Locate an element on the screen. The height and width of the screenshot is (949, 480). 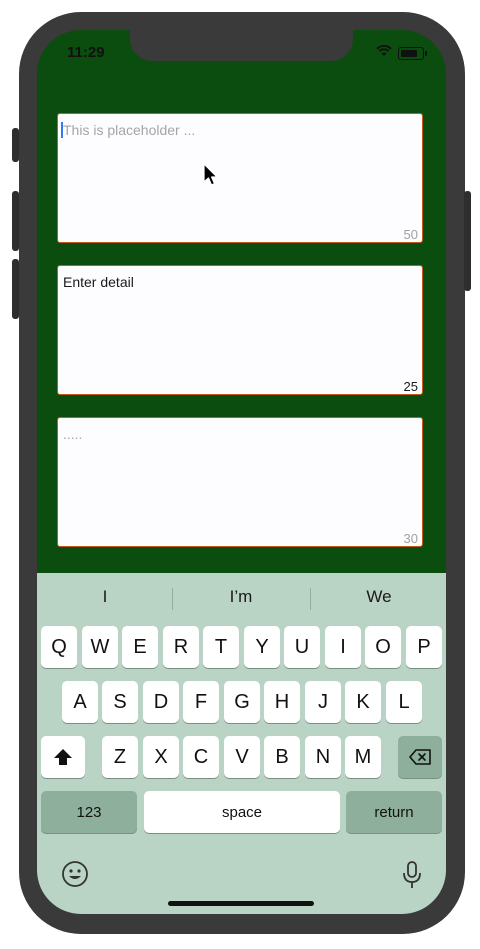
numbers-key: 123 is located at coordinates (89, 812).